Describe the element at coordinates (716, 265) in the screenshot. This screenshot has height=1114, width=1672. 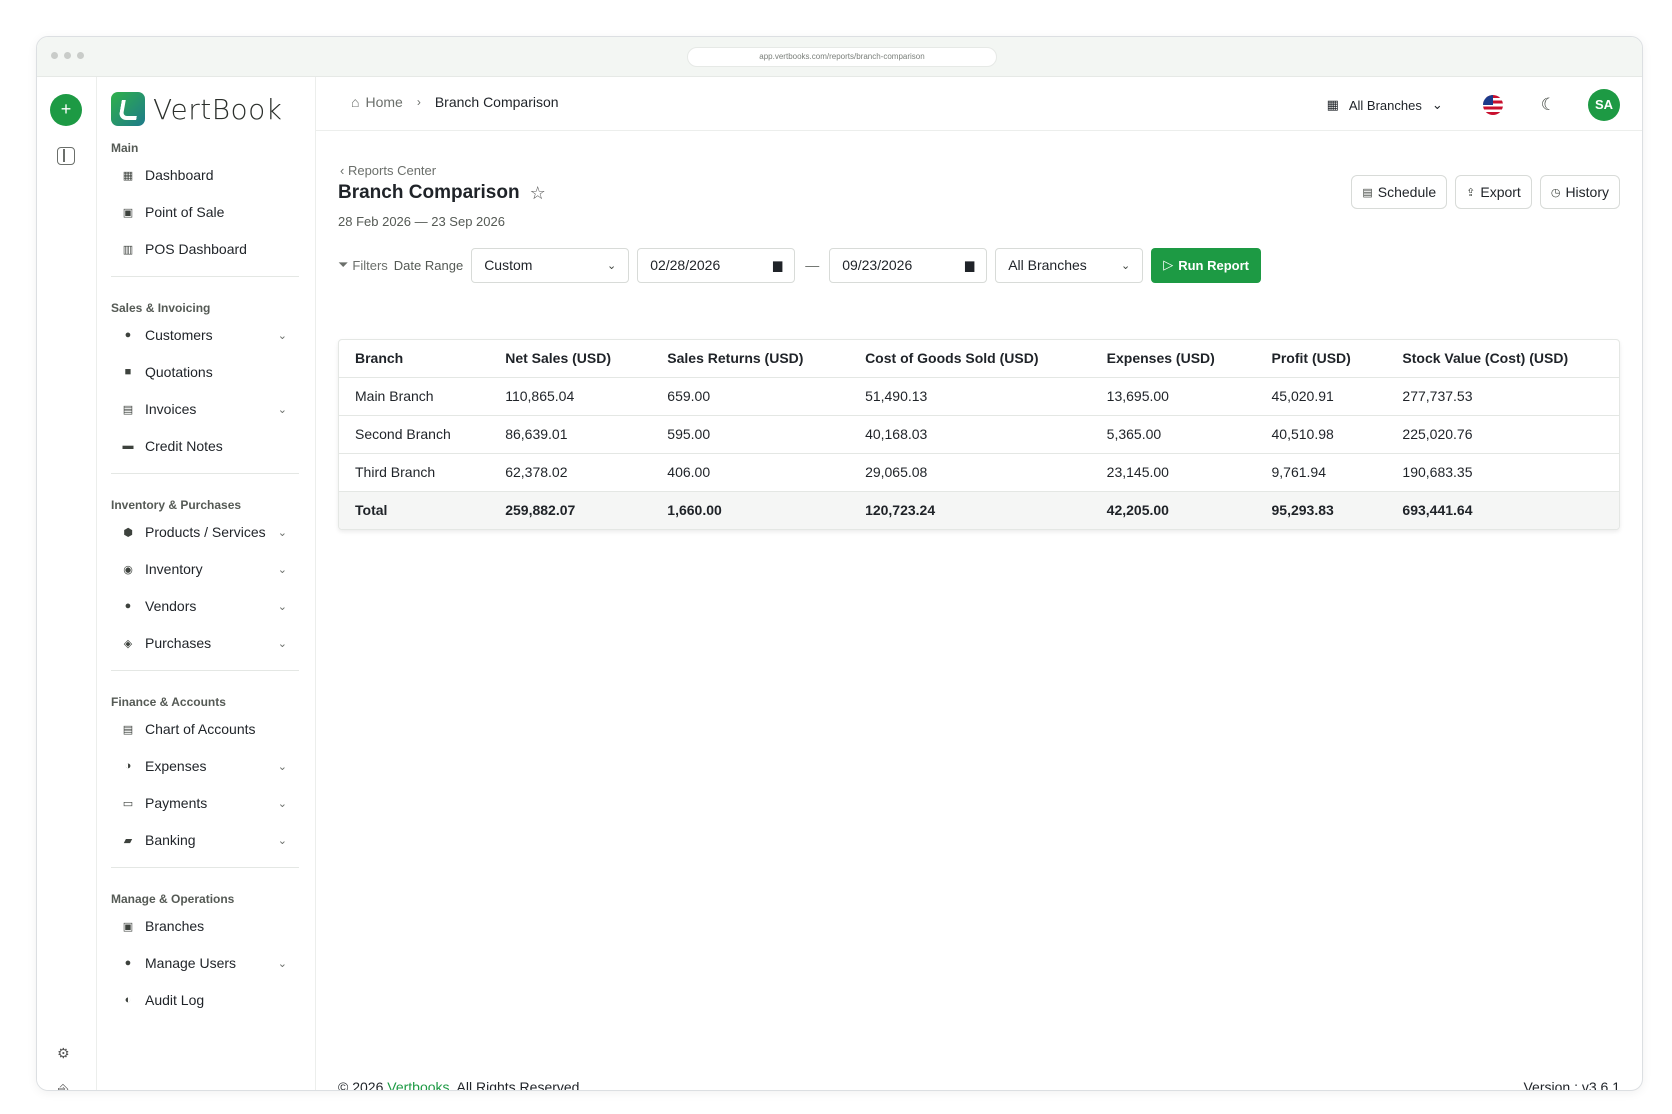
I see `start-date-input: 02/28/2026 ▆` at that location.